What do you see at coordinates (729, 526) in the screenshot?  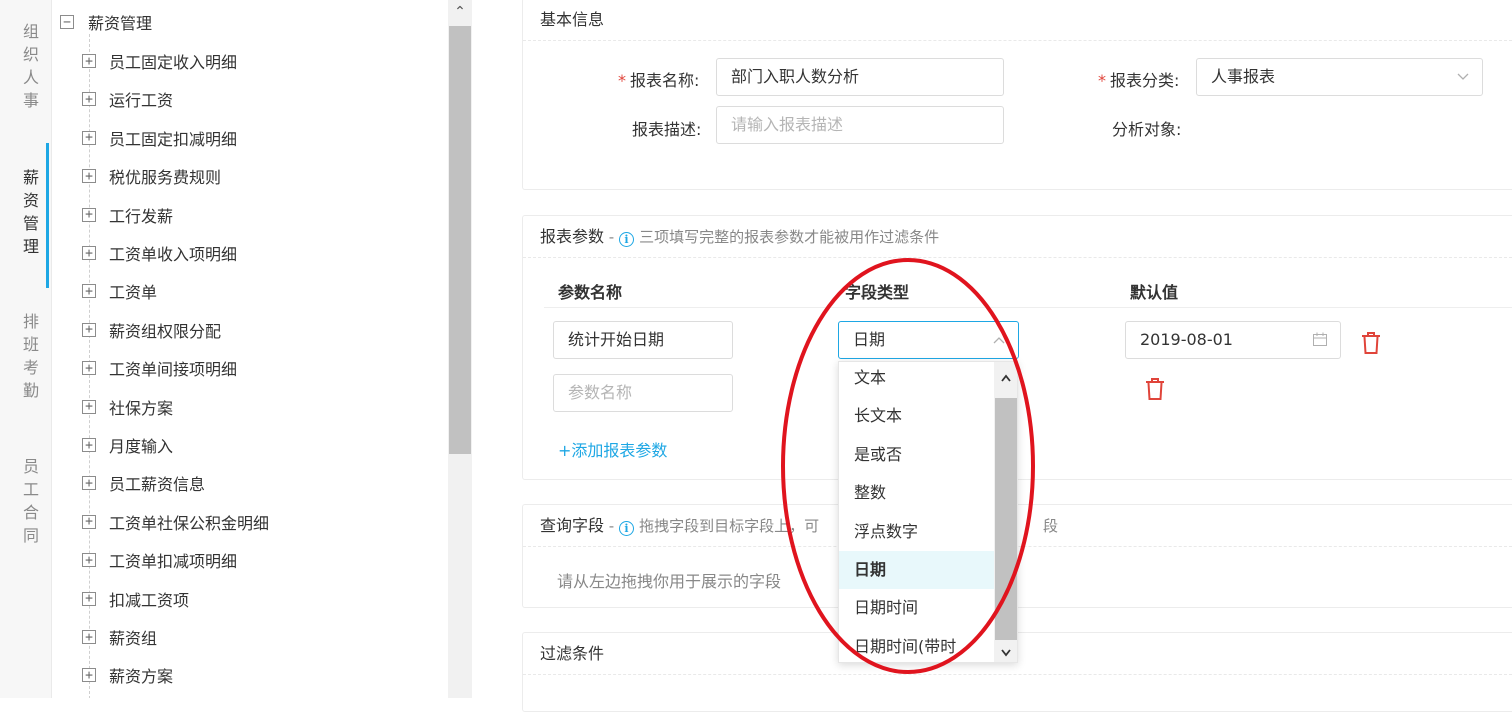 I see `query-hint: 拖拽字段到目标字段上，可` at bounding box center [729, 526].